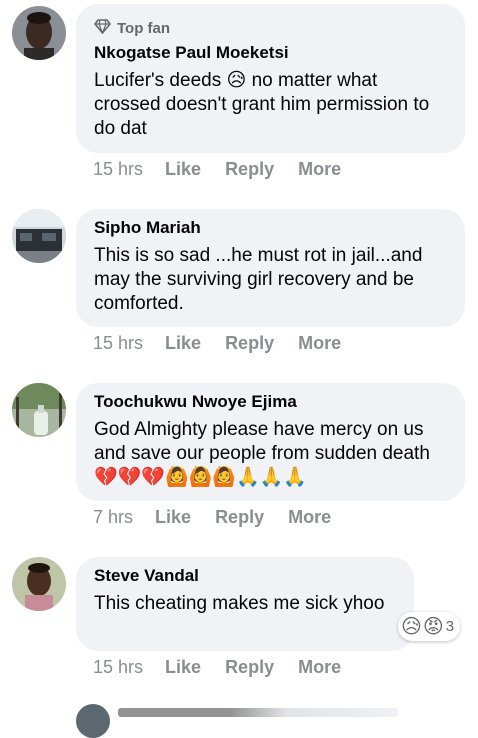 The height and width of the screenshot is (738, 478). Describe the element at coordinates (270, 28) in the screenshot. I see `top-fan-badge: Top fan` at that location.